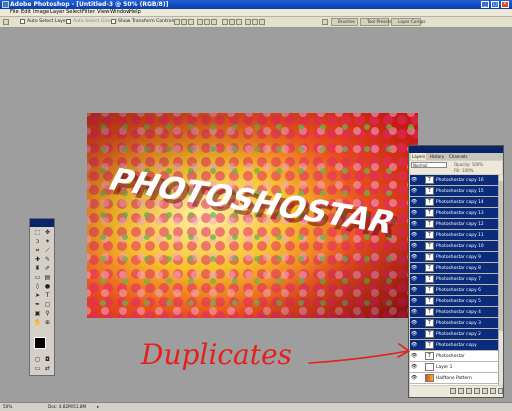  Describe the element at coordinates (454, 312) in the screenshot. I see `layer-row: 👁 T Photoshostar copy 4` at that location.